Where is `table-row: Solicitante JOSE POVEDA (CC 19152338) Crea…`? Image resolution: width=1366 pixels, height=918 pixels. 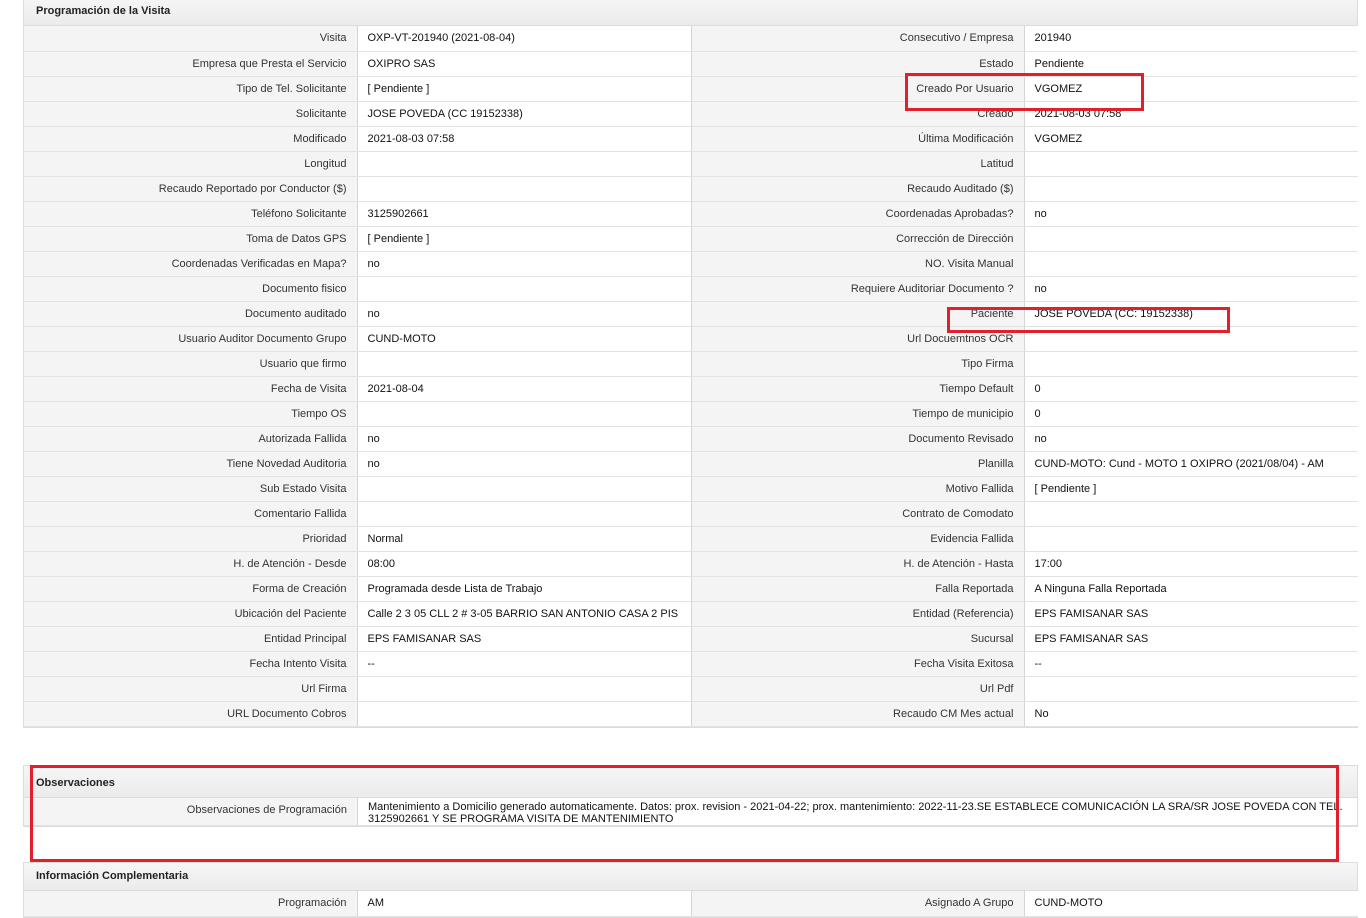 table-row: Solicitante JOSE POVEDA (CC 19152338) Crea… is located at coordinates (691, 114).